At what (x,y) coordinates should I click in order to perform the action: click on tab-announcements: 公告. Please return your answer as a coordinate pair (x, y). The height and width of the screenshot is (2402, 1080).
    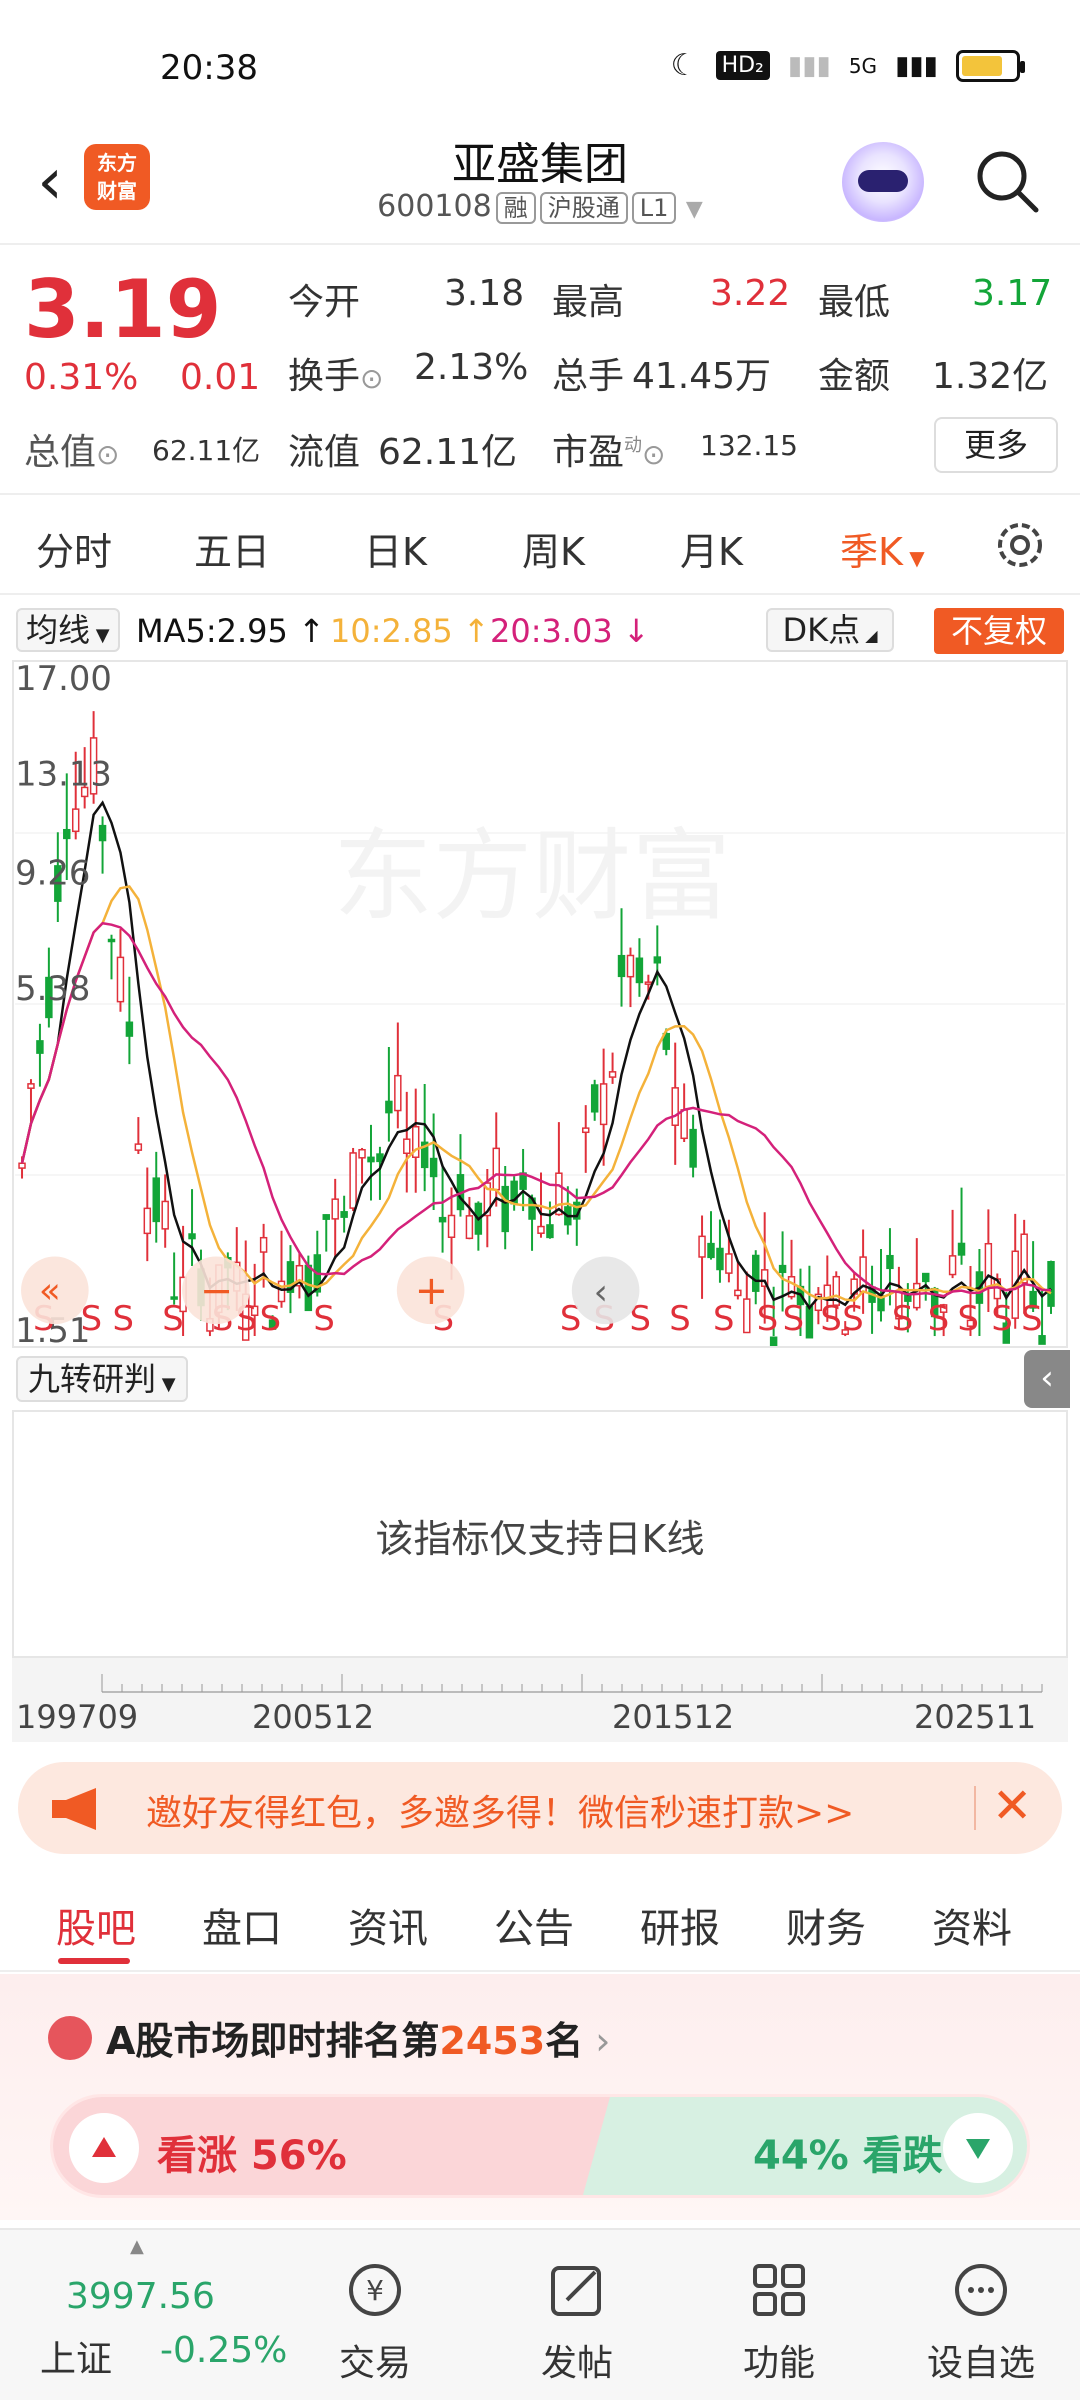
    Looking at the image, I should click on (534, 1925).